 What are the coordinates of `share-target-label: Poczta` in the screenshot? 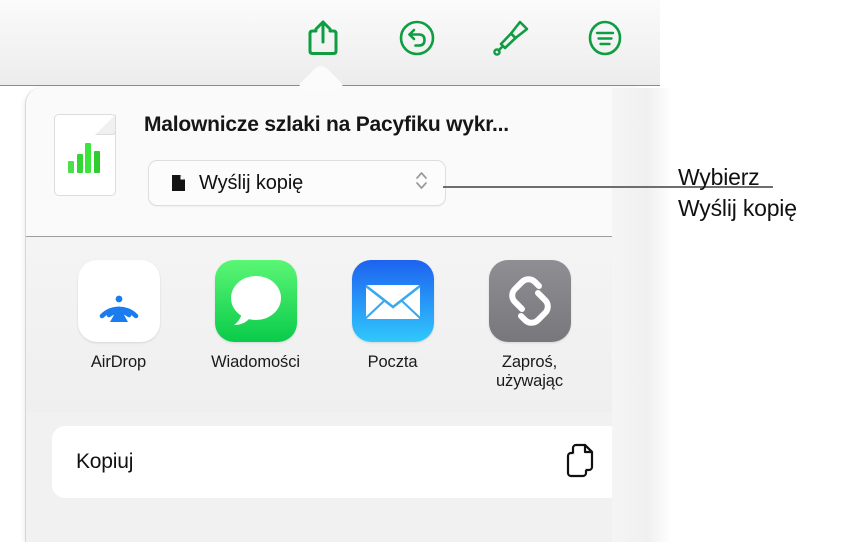 It's located at (392, 362).